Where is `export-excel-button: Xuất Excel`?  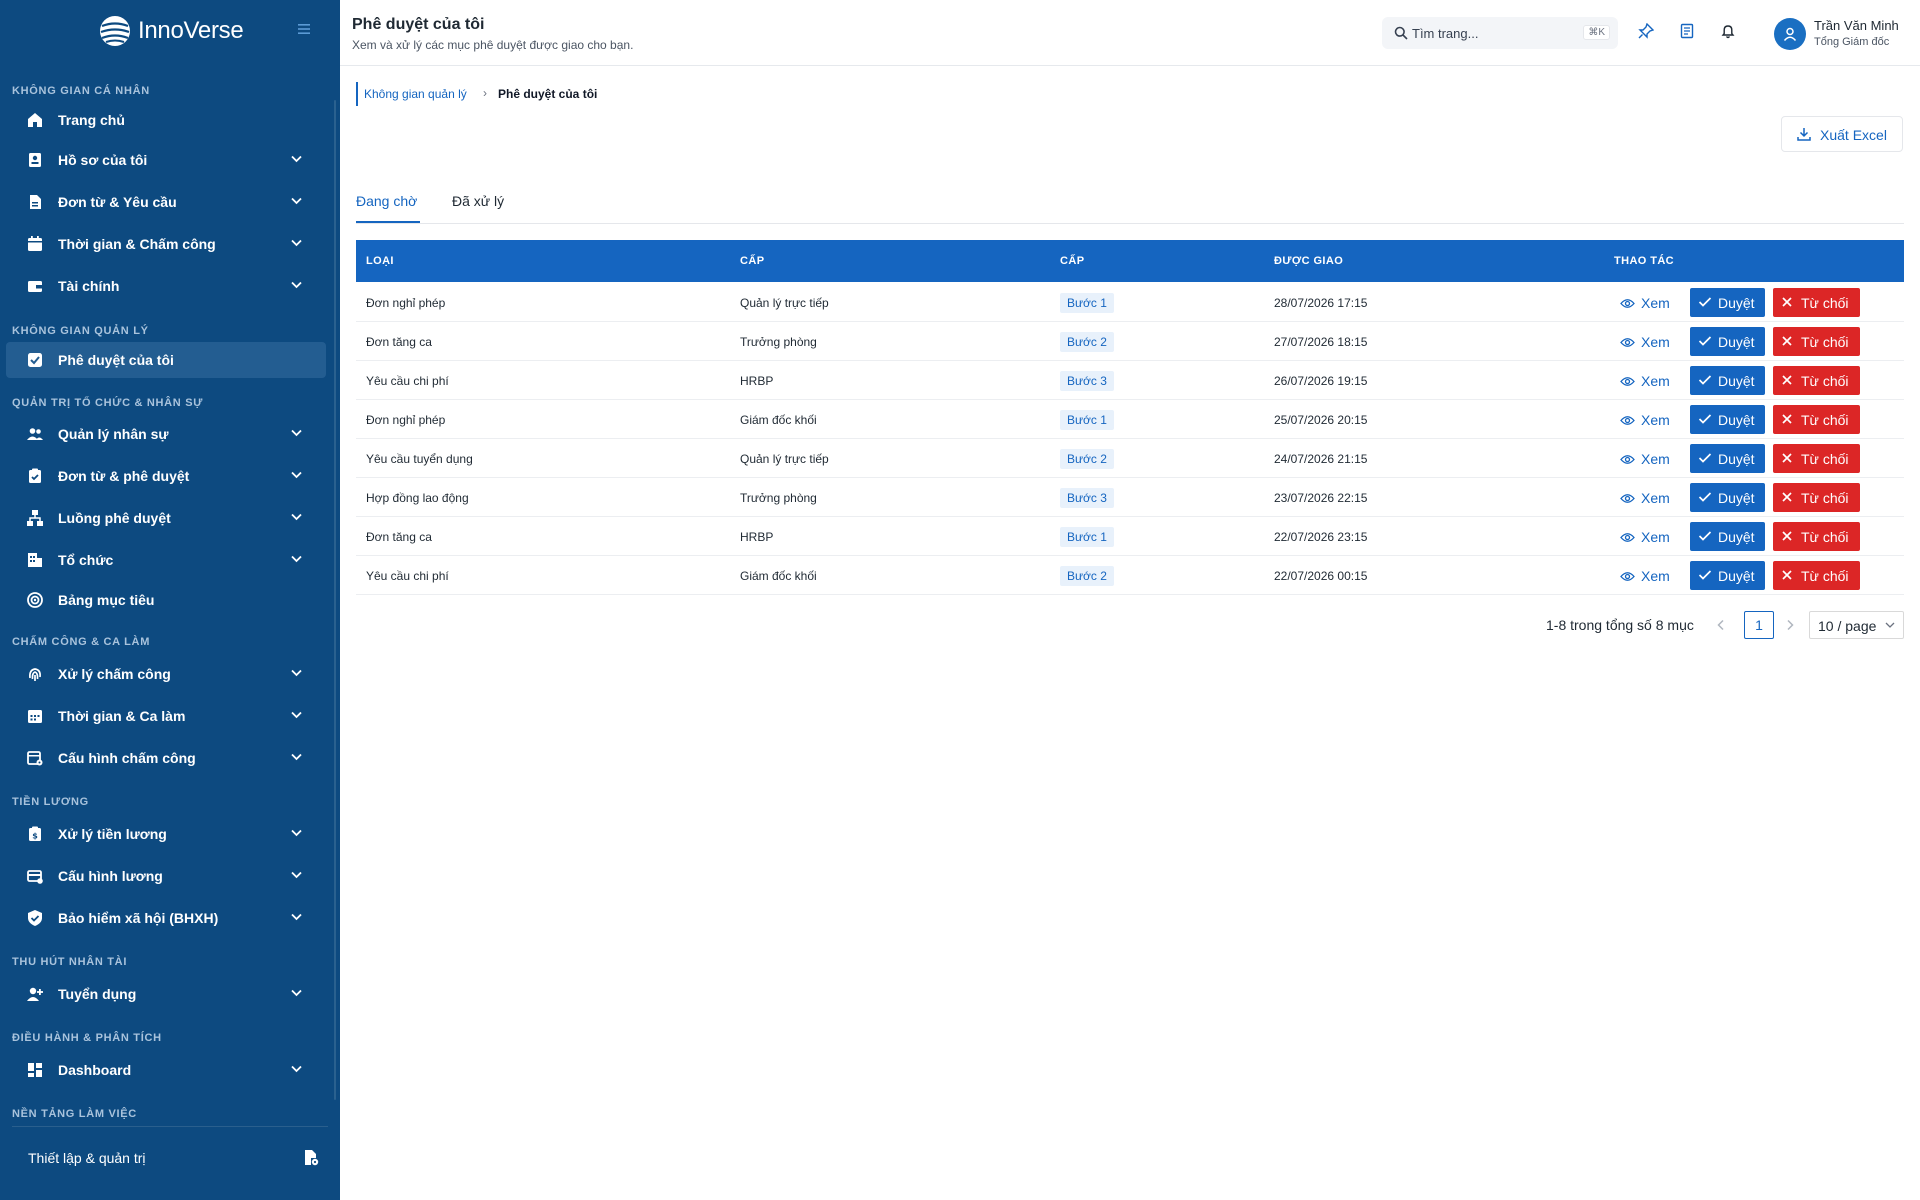
export-excel-button: Xuất Excel is located at coordinates (1842, 134).